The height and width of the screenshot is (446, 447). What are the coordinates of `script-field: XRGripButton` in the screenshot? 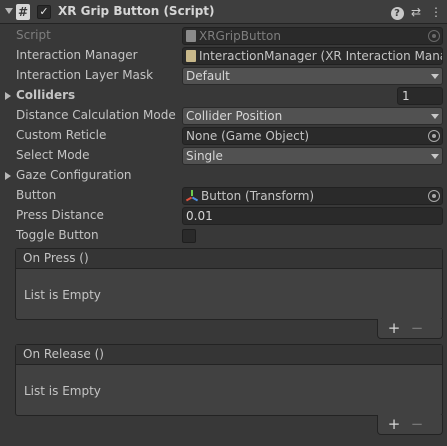 It's located at (312, 36).